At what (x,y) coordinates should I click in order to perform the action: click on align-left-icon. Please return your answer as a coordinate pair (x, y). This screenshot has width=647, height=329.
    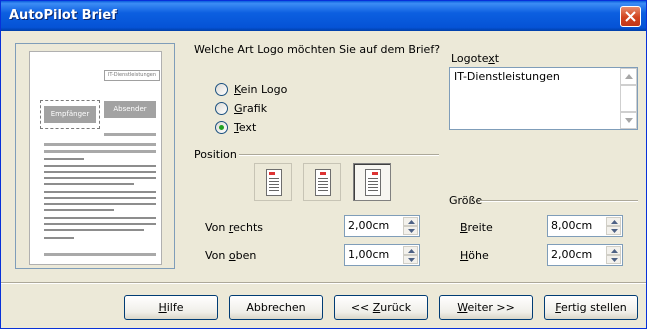
    Looking at the image, I should click on (274, 182).